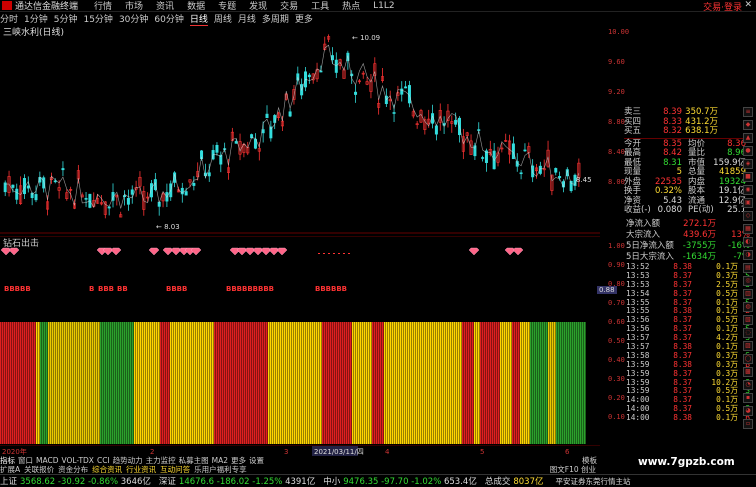 This screenshot has height=487, width=756. I want to click on x-axis-tick: 3, so click(286, 452).